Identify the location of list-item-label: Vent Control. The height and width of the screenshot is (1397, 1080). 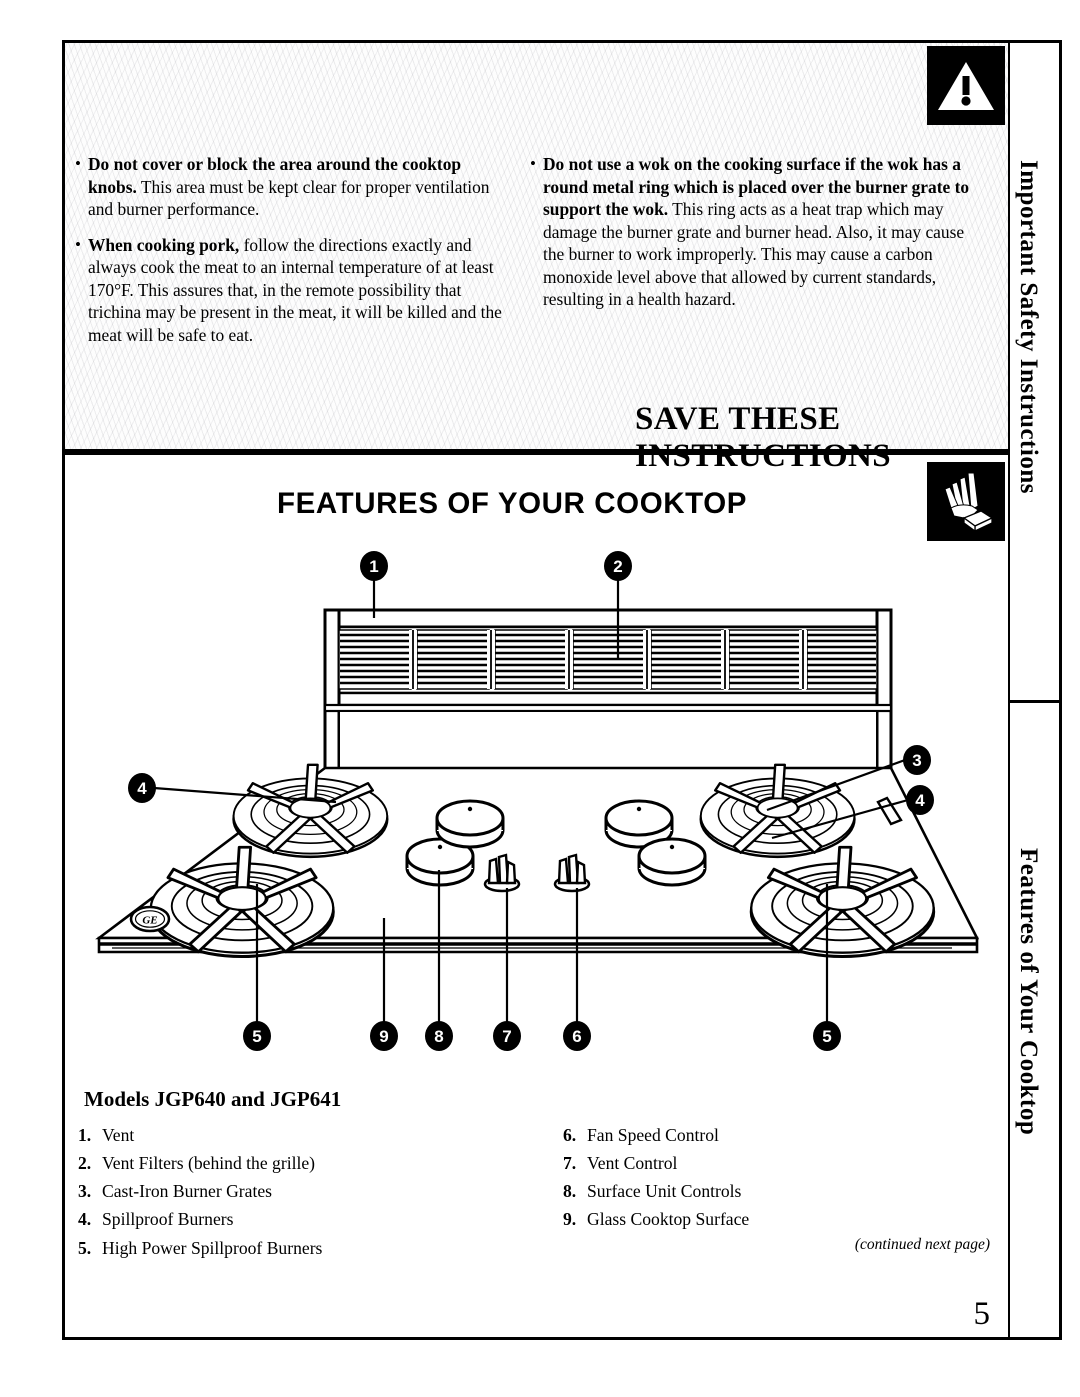
(632, 1163).